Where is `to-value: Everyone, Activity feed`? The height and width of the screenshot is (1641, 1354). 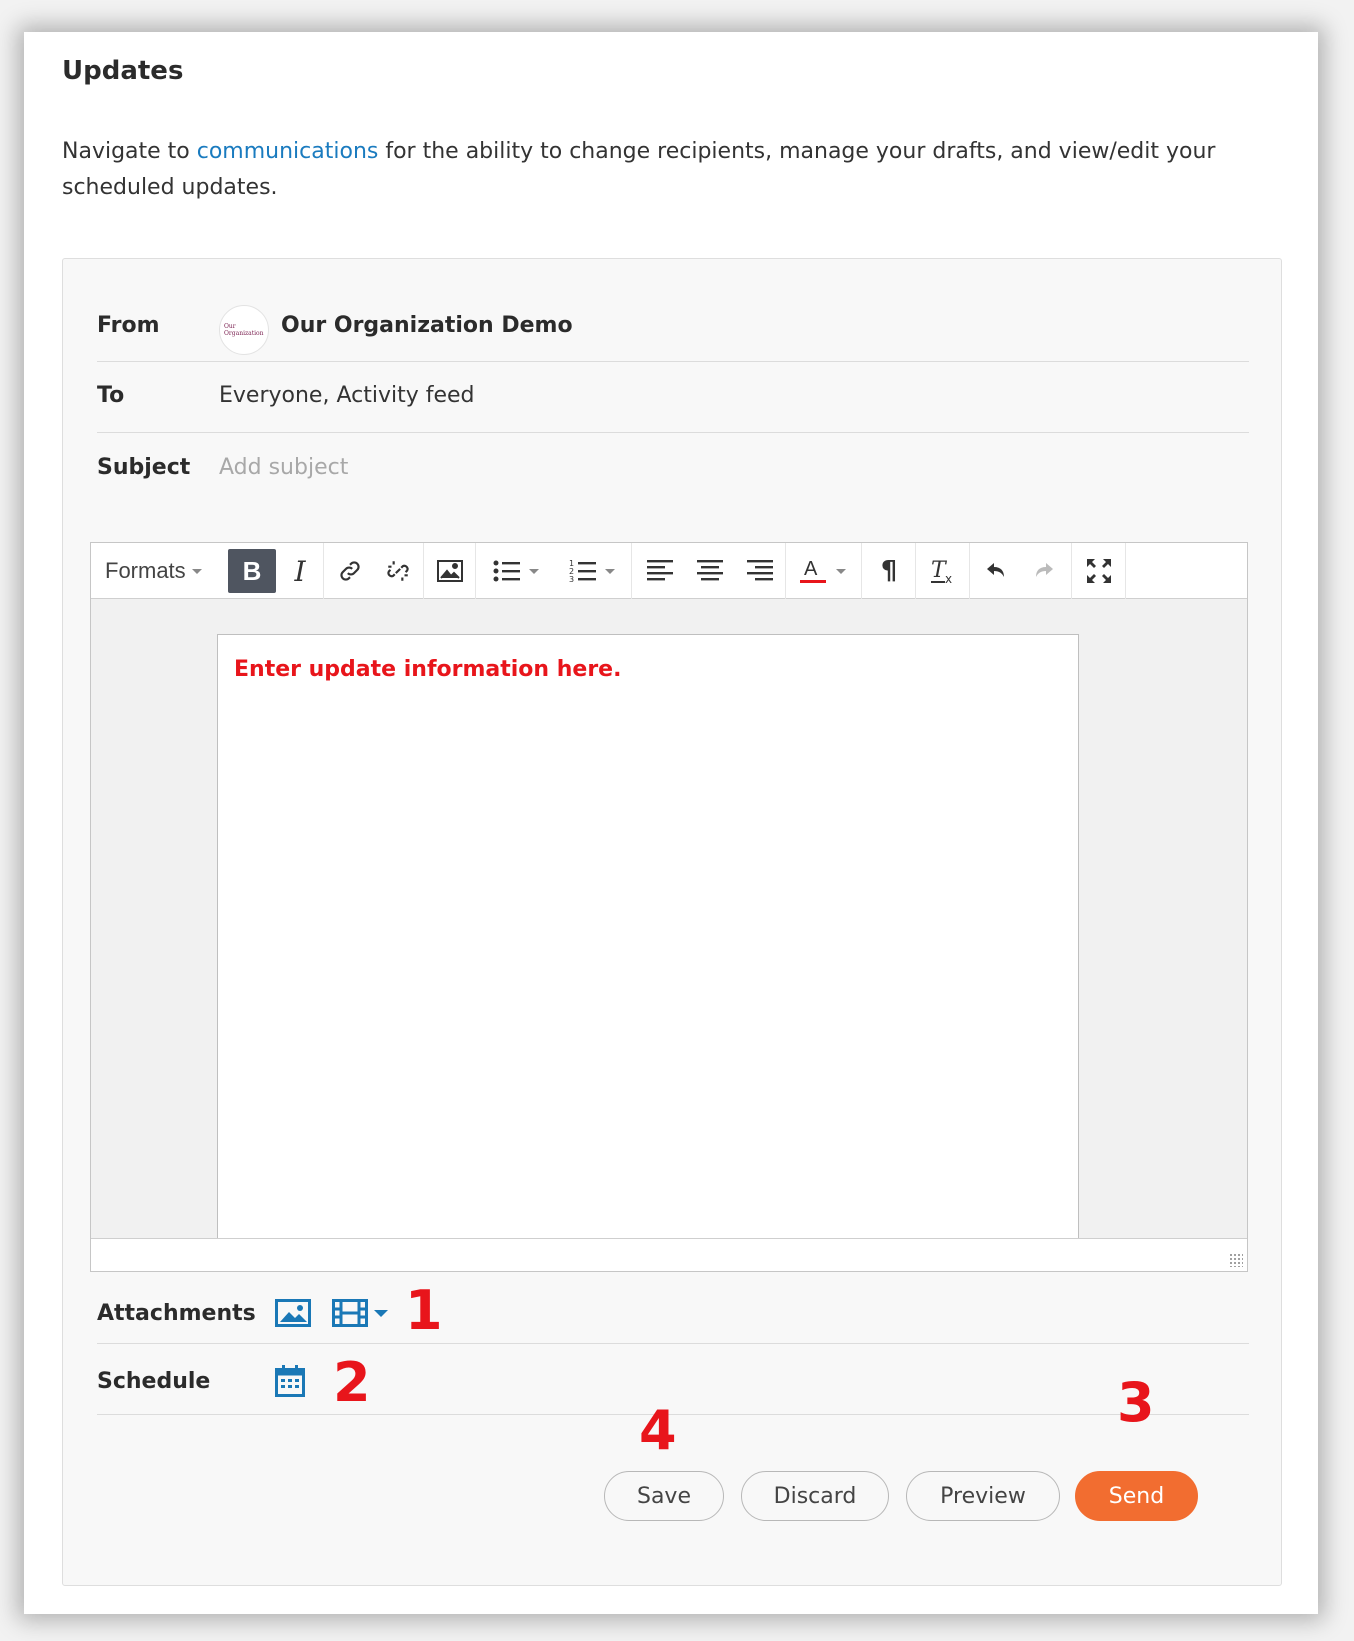 to-value: Everyone, Activity feed is located at coordinates (347, 395).